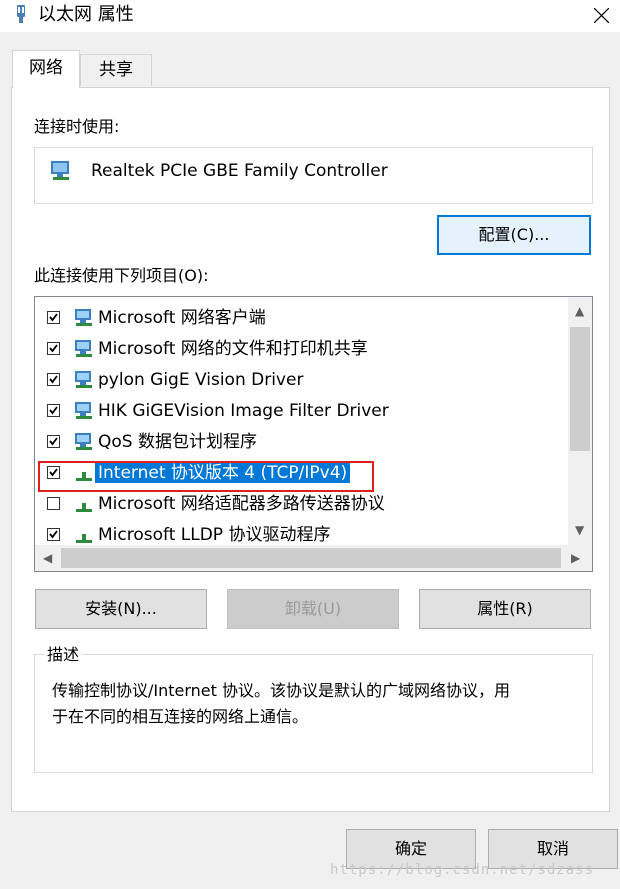 The image size is (620, 889). What do you see at coordinates (47, 558) in the screenshot?
I see `scroll-left-icon: ◀` at bounding box center [47, 558].